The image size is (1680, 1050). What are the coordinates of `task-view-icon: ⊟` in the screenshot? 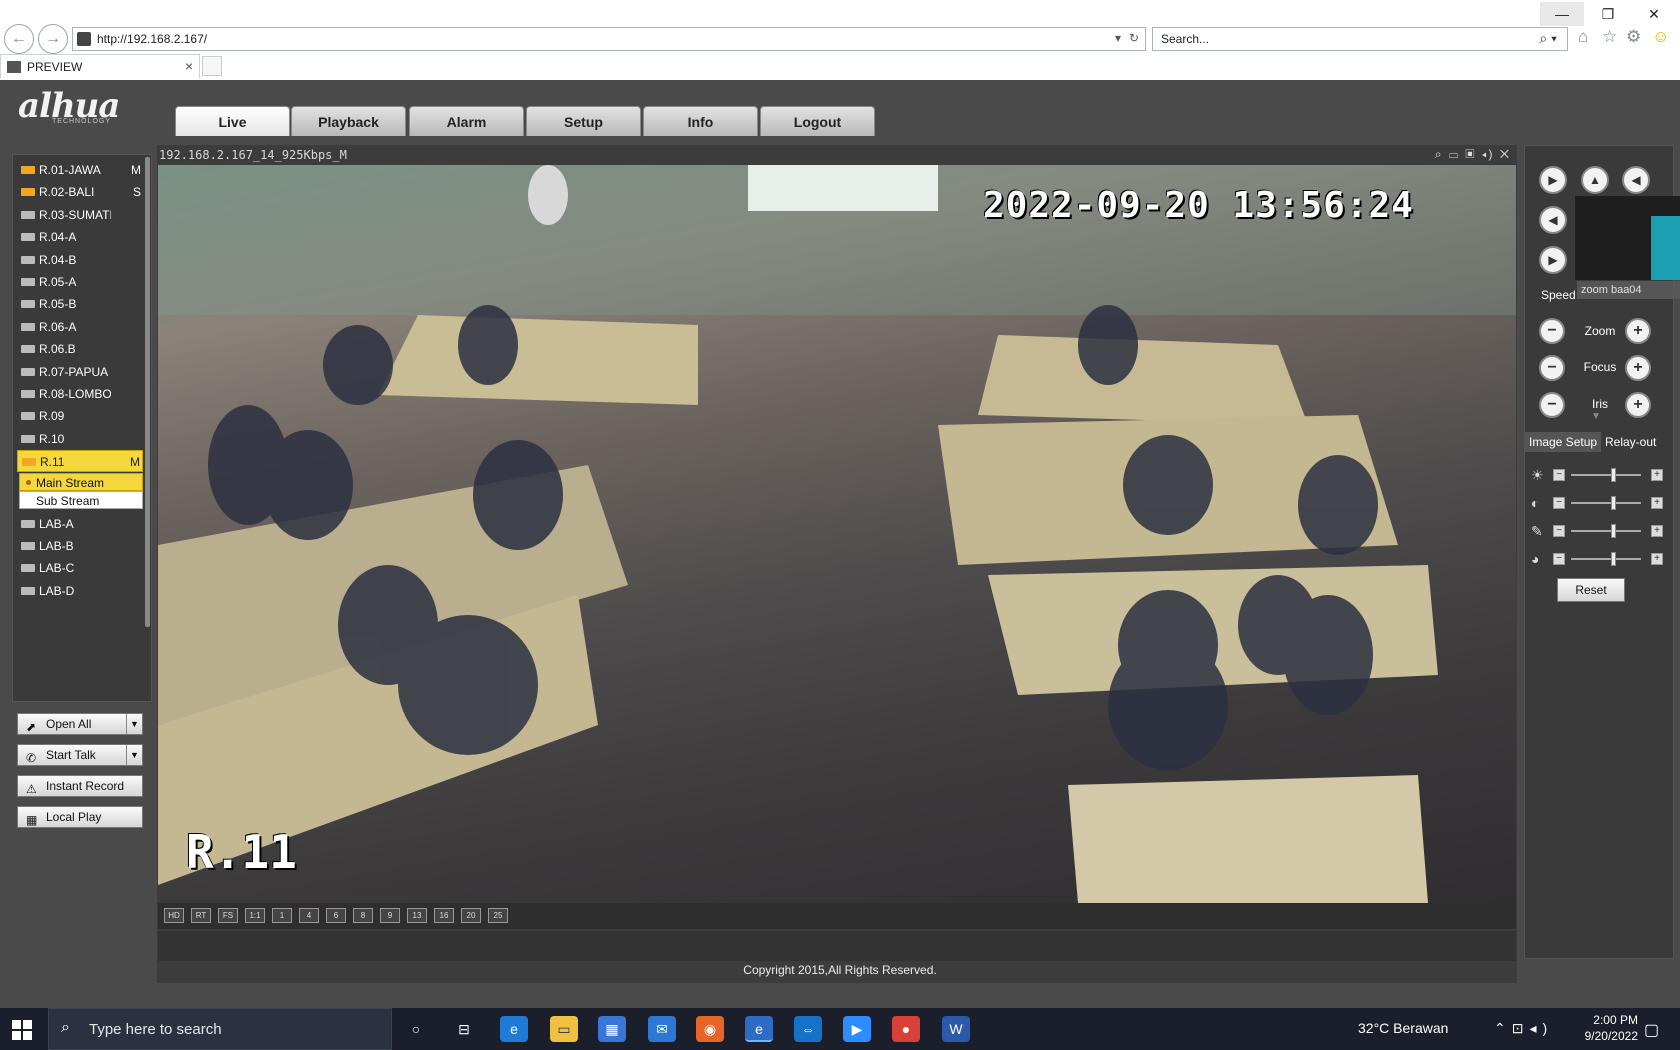 It's located at (464, 1029).